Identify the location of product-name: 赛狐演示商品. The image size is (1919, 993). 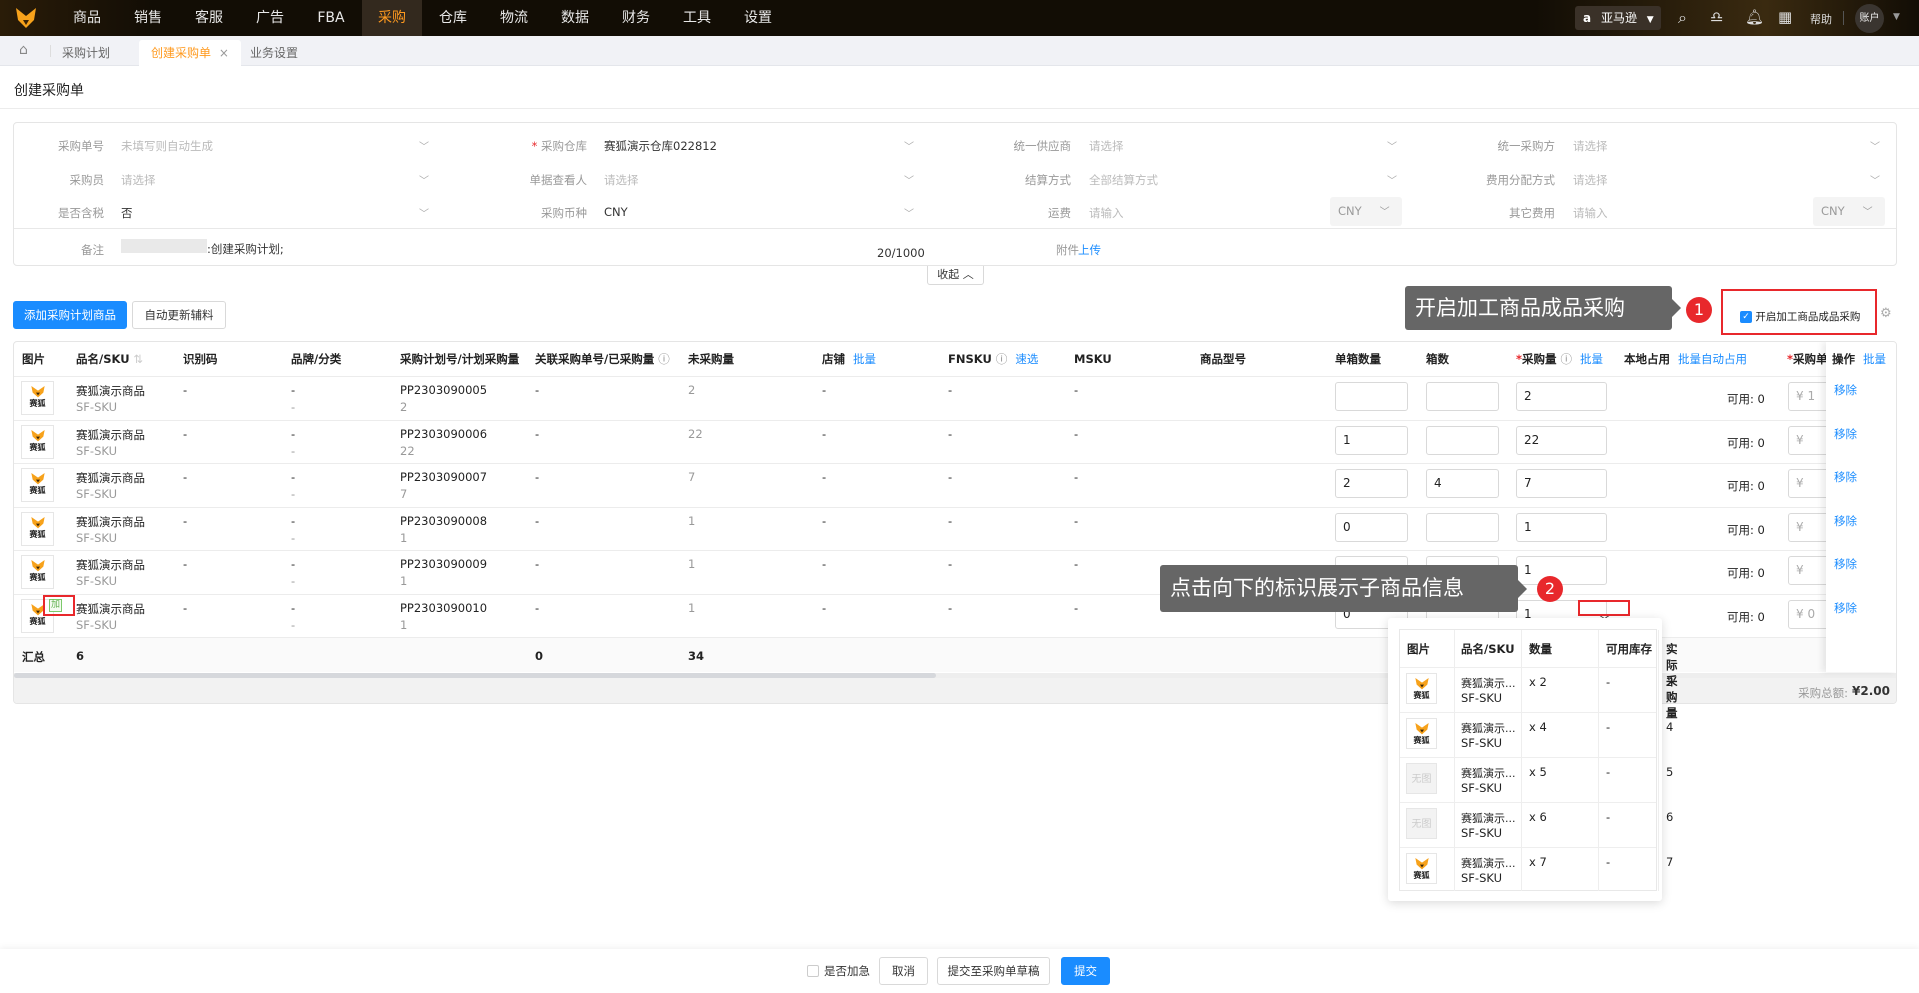
(110, 608).